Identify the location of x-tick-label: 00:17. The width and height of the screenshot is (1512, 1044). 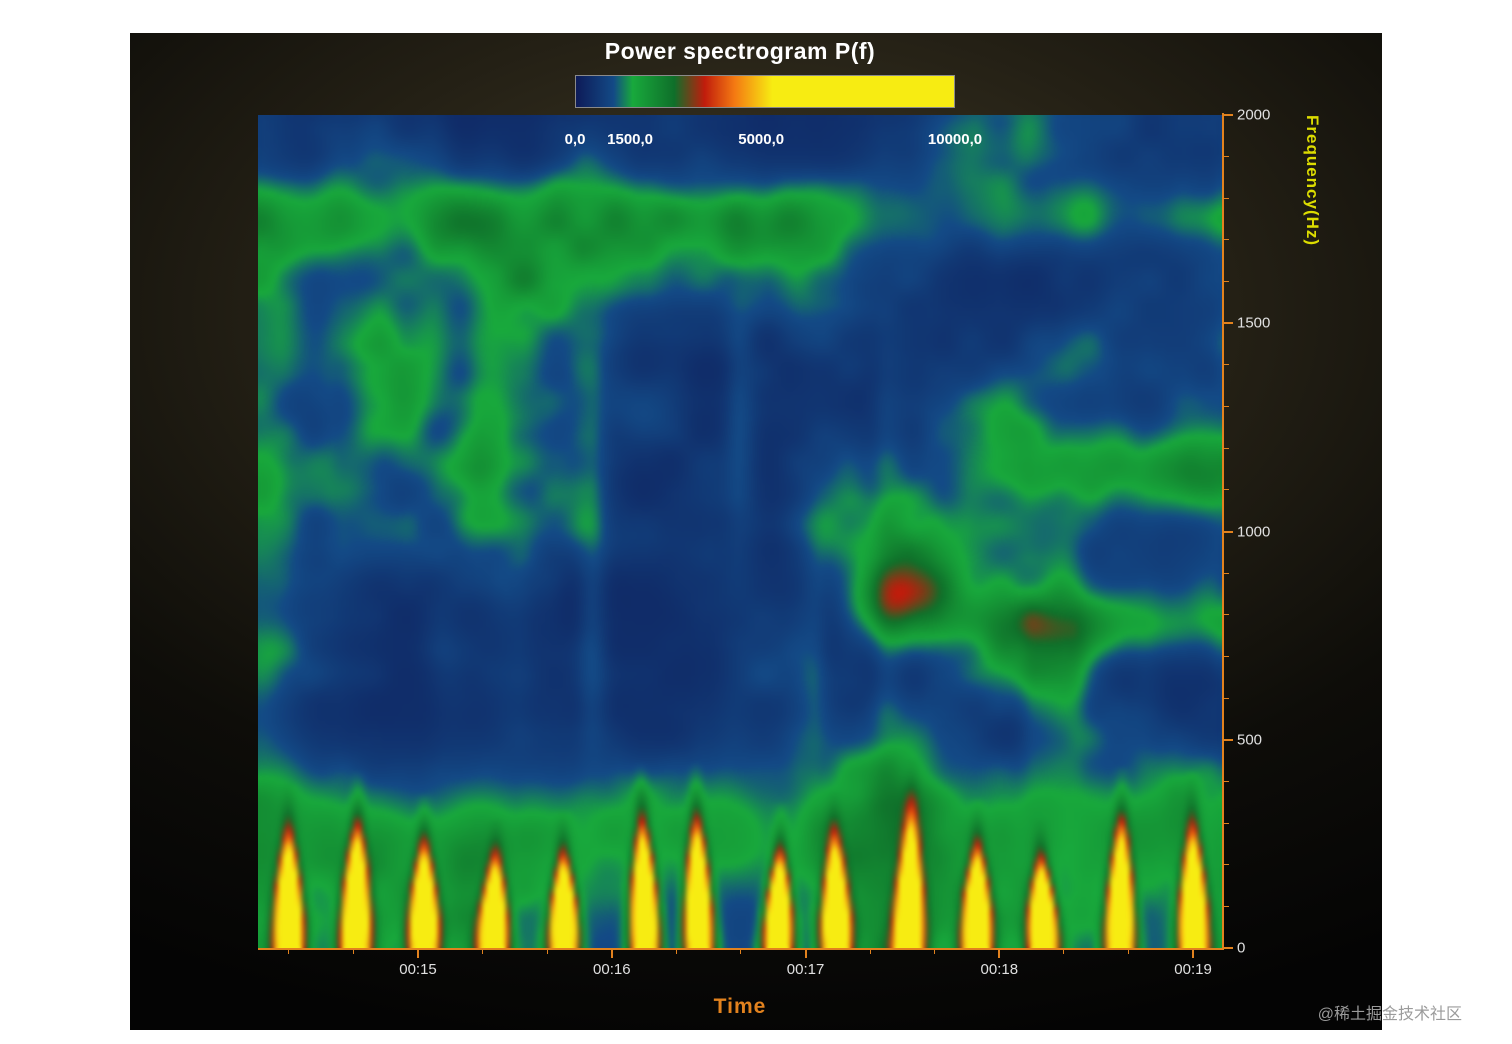
(805, 969).